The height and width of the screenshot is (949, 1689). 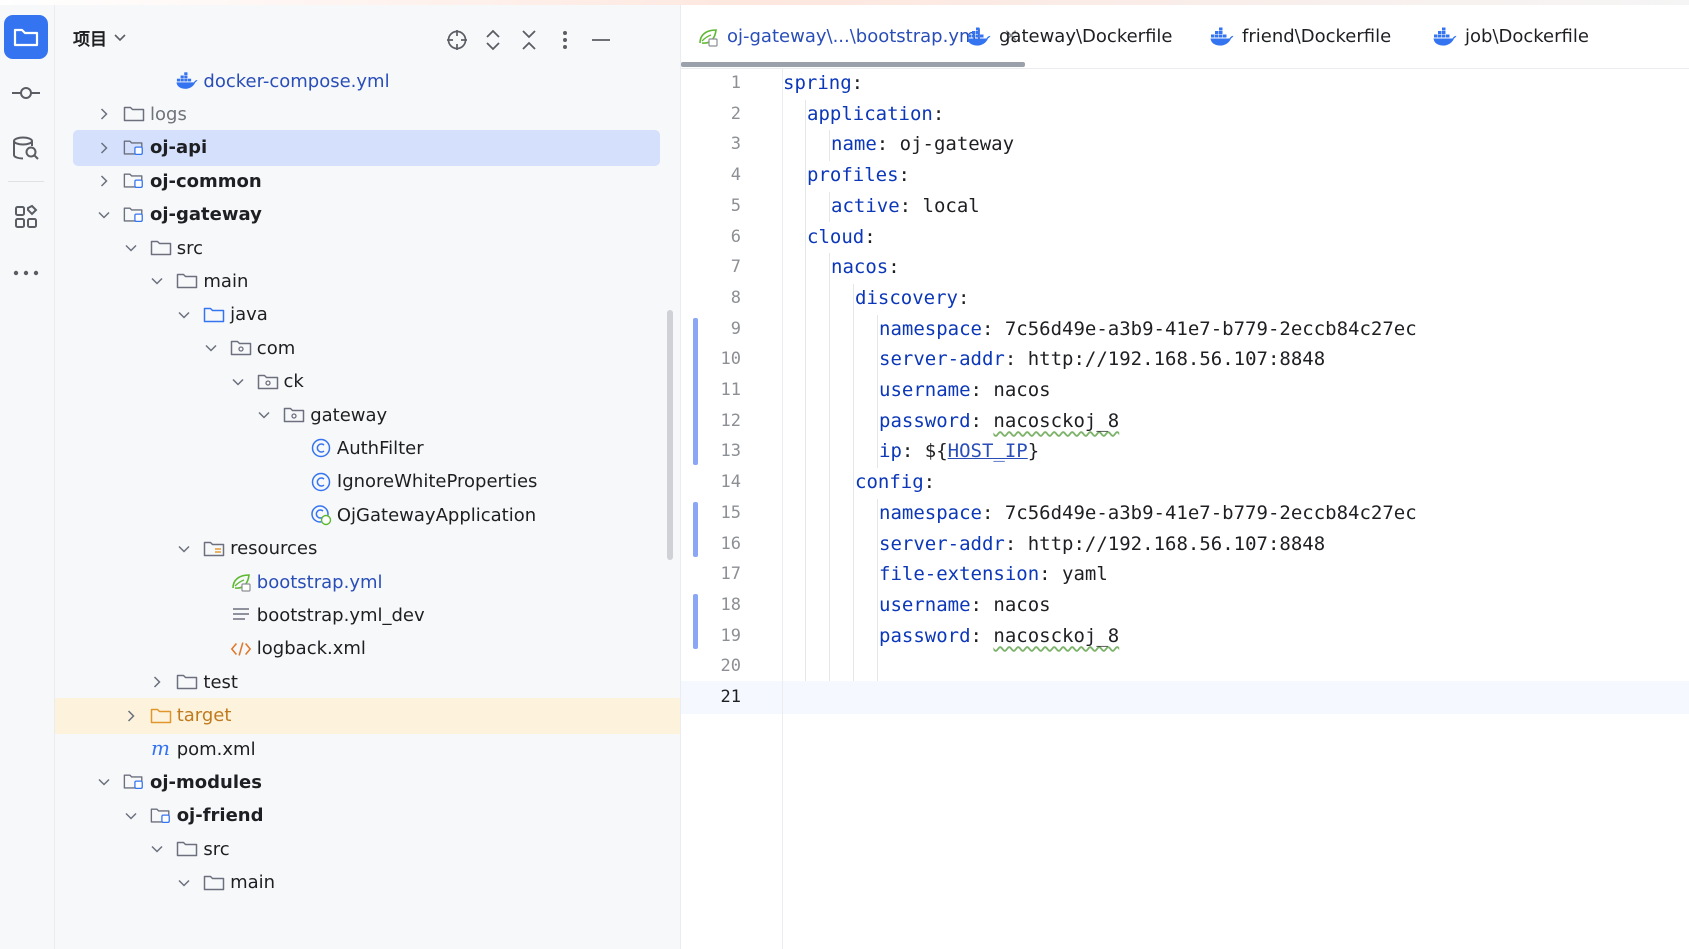 I want to click on tree-item: m pom.xml, so click(x=367, y=749).